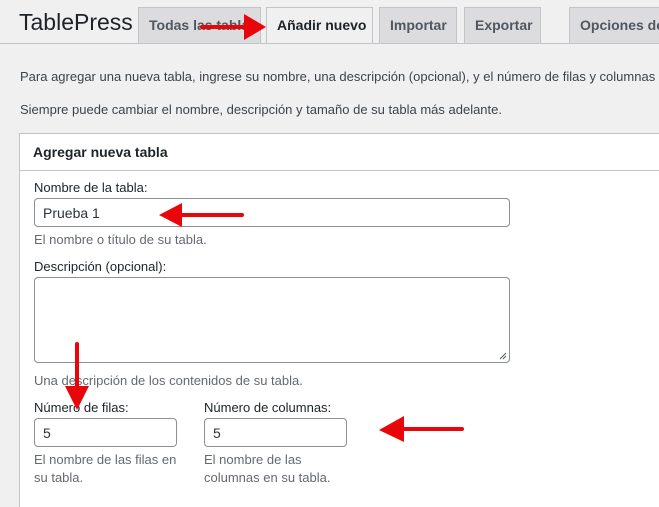 This screenshot has width=659, height=507. What do you see at coordinates (614, 25) in the screenshot?
I see `tab-options: Opciones de` at bounding box center [614, 25].